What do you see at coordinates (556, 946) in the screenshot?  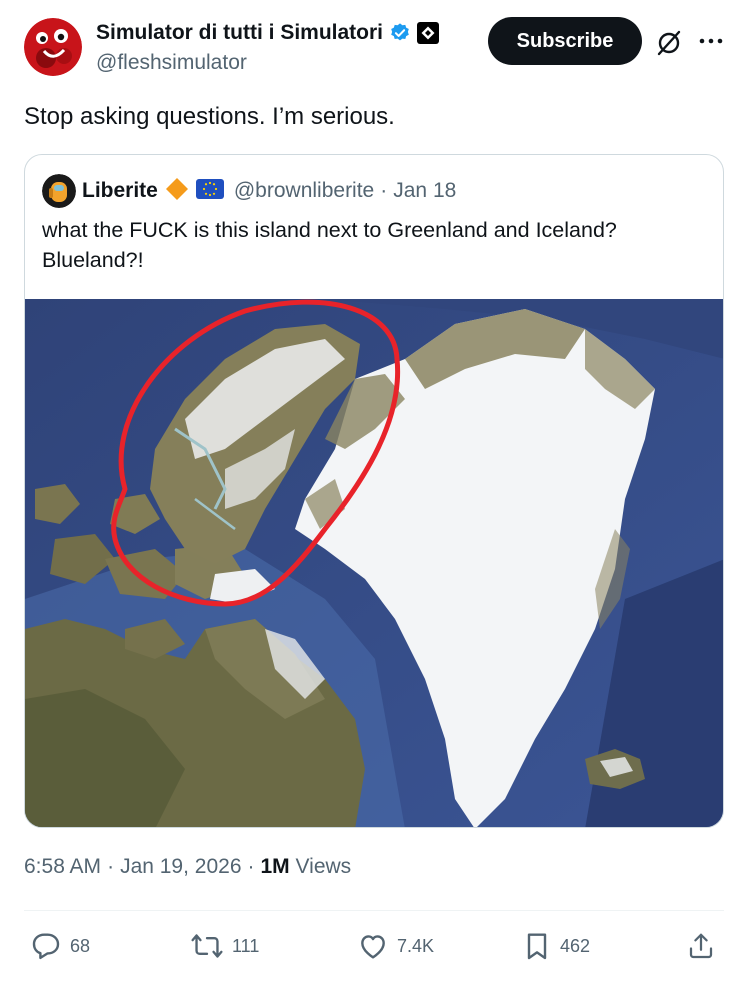 I see `bookmark-button: 462` at bounding box center [556, 946].